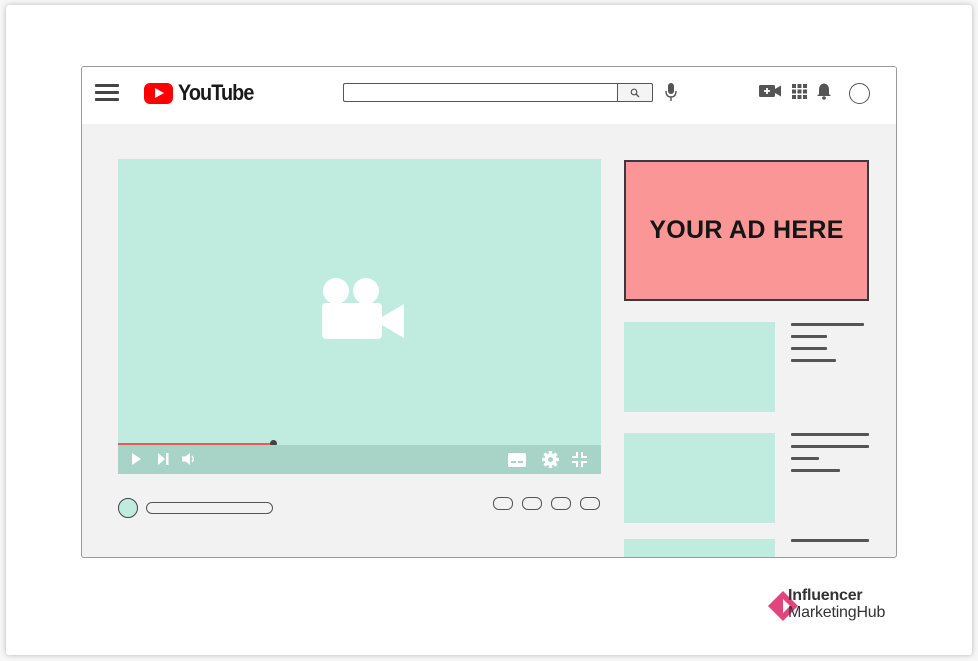 The image size is (978, 661). What do you see at coordinates (216, 92) in the screenshot?
I see `youtube-logo-text: YouTube` at bounding box center [216, 92].